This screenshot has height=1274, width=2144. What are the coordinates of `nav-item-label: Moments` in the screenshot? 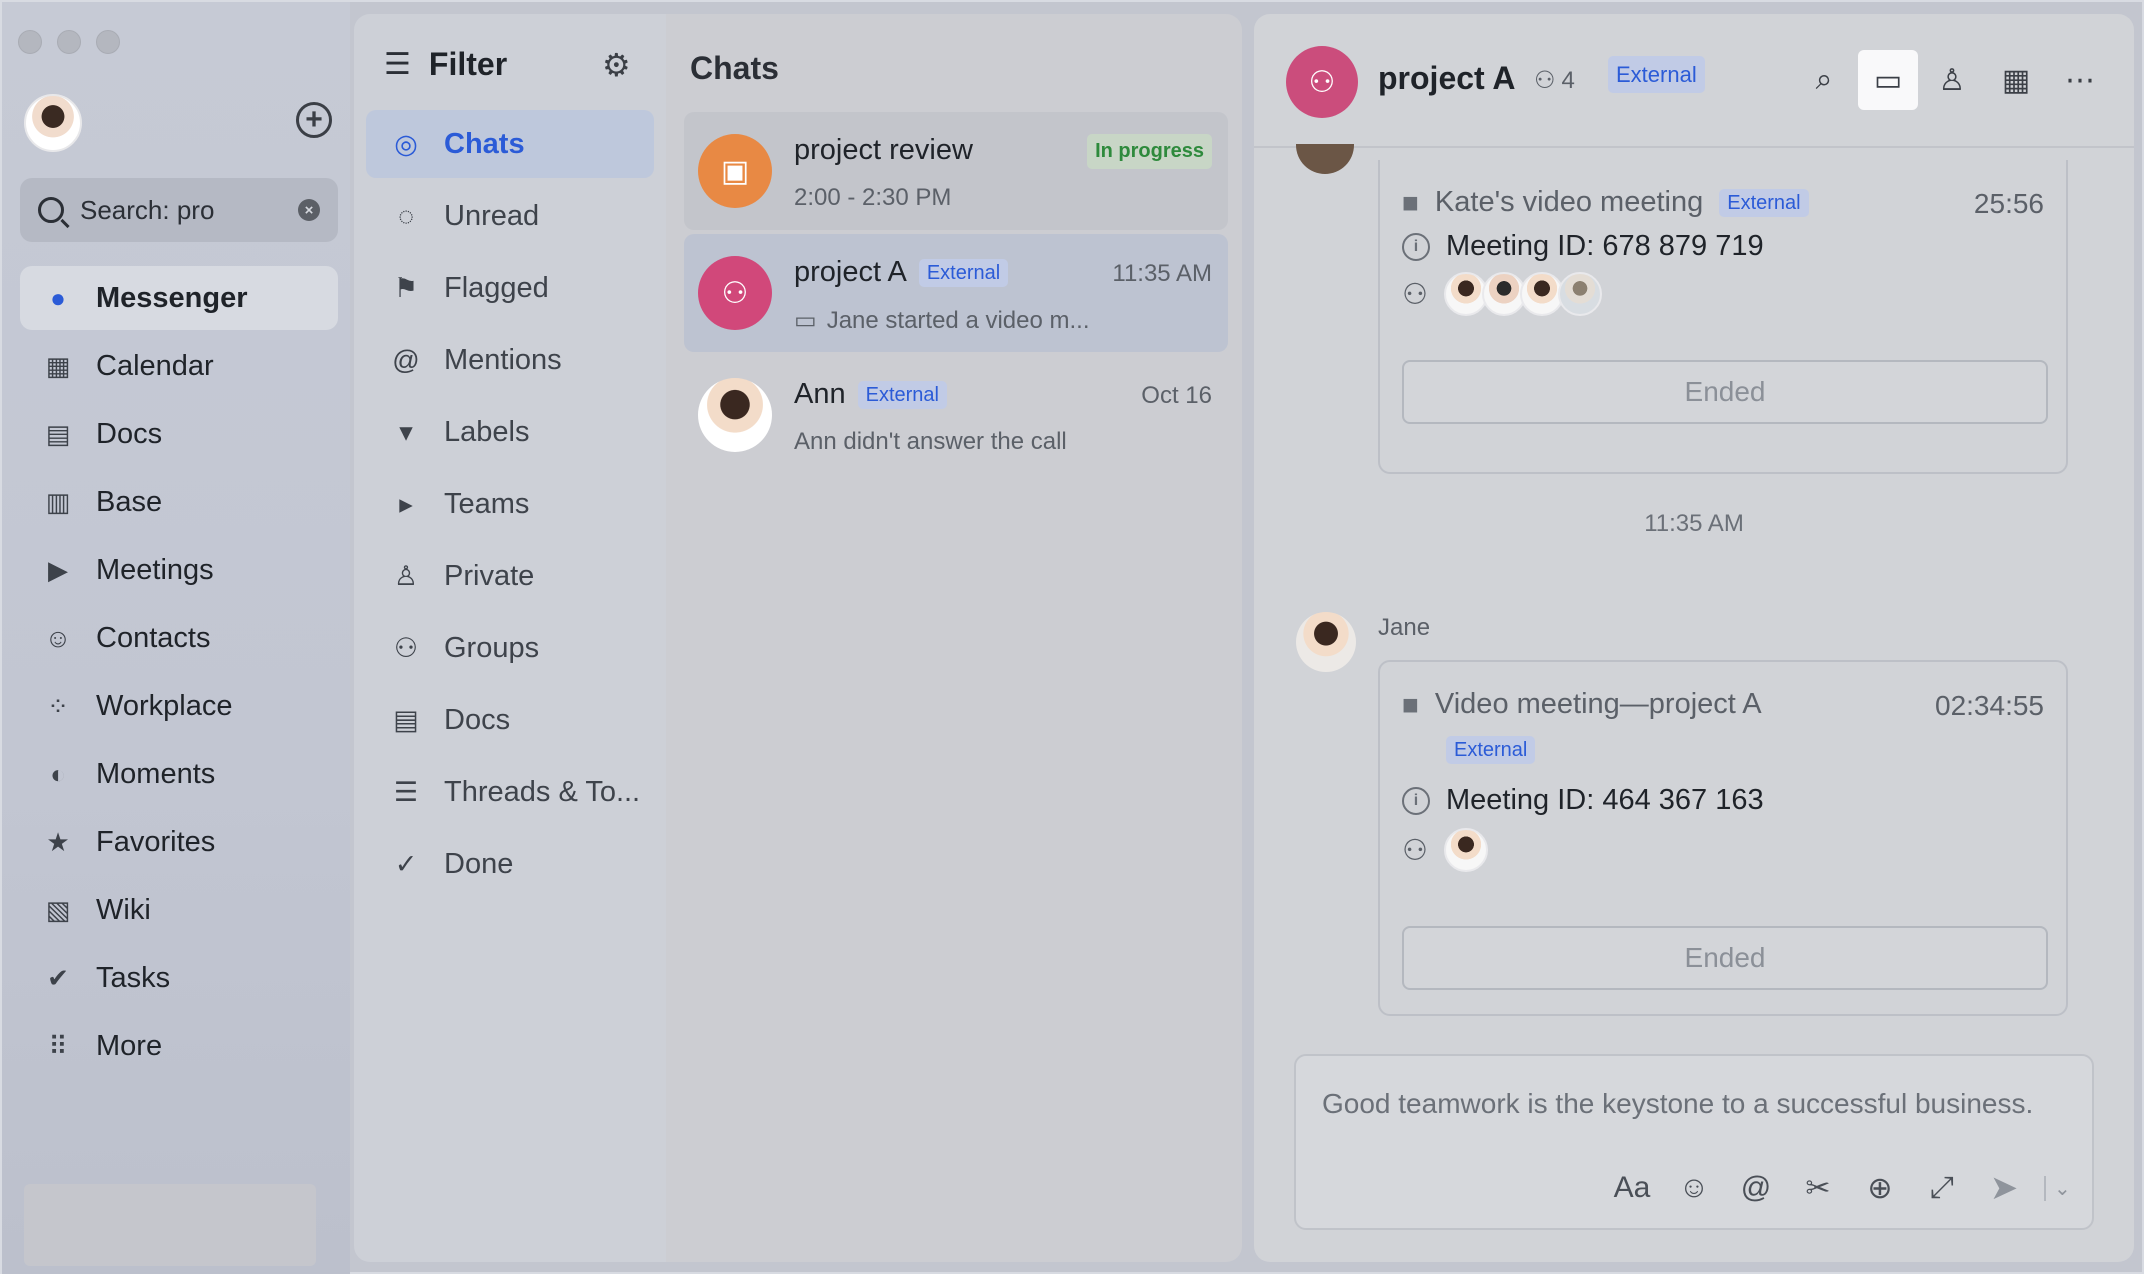 It's located at (156, 773).